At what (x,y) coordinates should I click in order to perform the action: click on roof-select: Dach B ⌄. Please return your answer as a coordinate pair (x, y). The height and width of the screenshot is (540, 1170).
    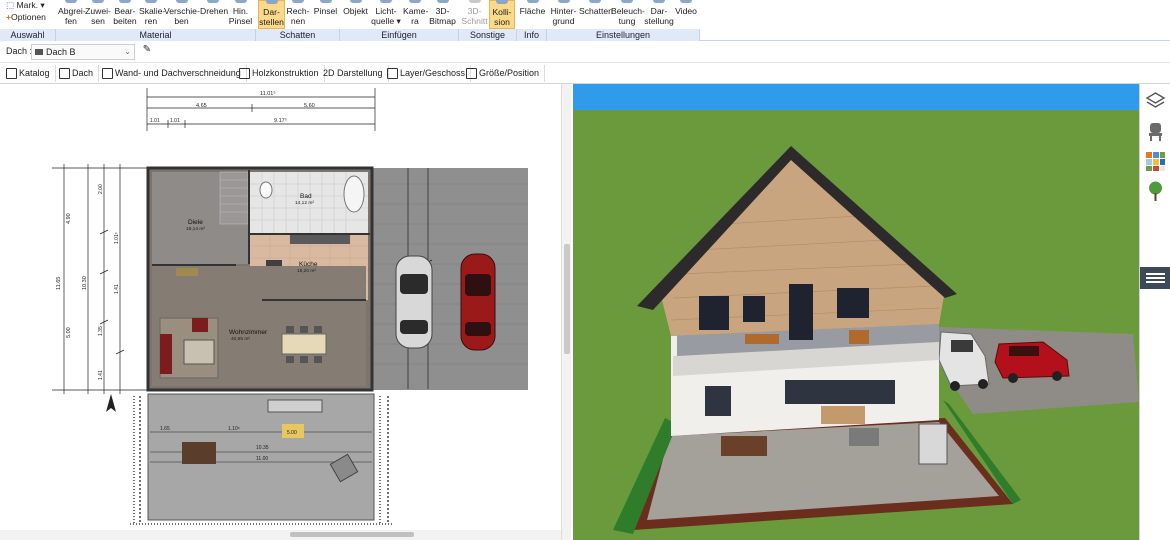
    Looking at the image, I should click on (83, 52).